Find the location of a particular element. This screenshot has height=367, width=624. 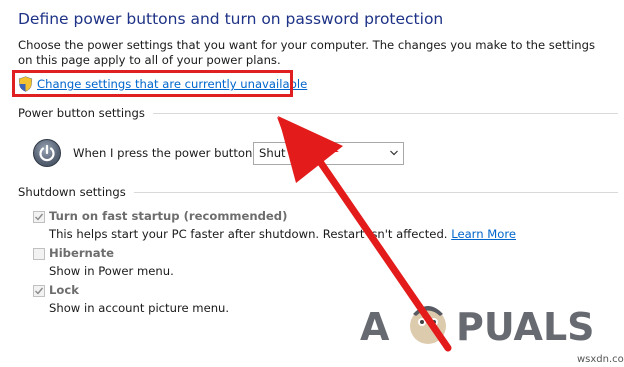

chevron-down-icon is located at coordinates (394, 153).